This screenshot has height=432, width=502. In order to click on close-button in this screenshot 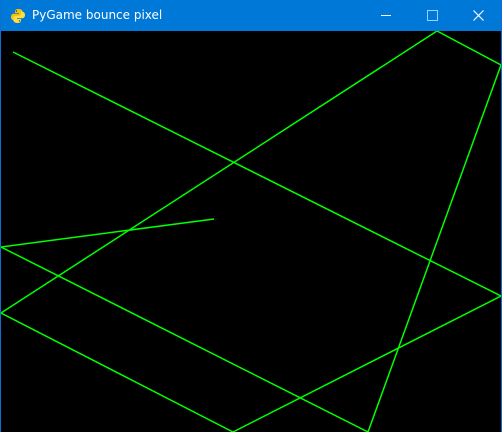, I will do `click(478, 15)`.